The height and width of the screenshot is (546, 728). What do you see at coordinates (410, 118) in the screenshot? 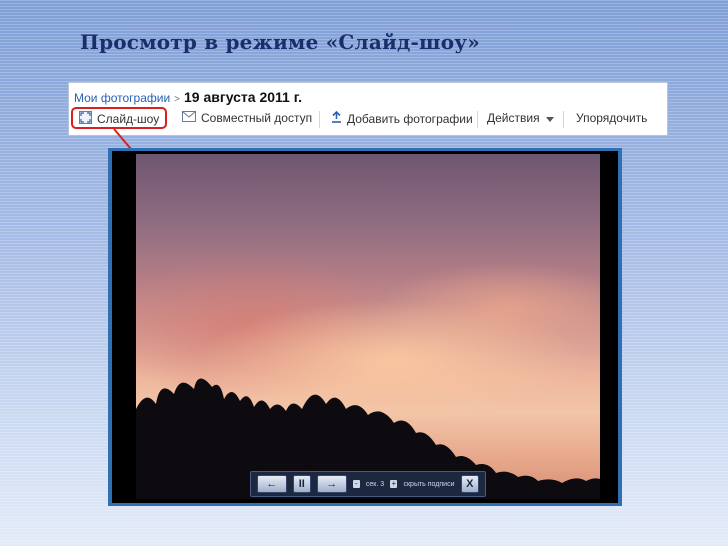
I see `add-photos-label: Добавить фотографии` at bounding box center [410, 118].